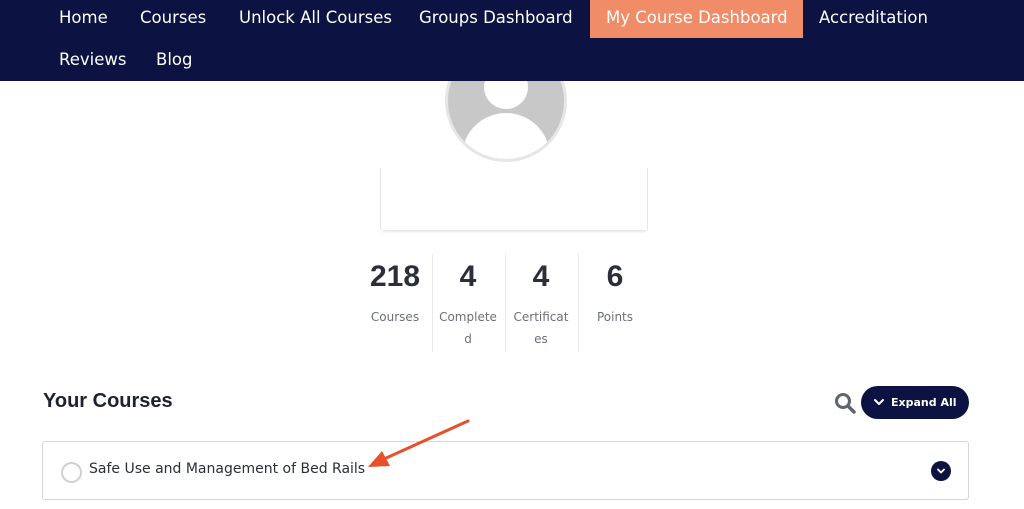 The width and height of the screenshot is (1024, 509). I want to click on stat-value: 218, so click(395, 276).